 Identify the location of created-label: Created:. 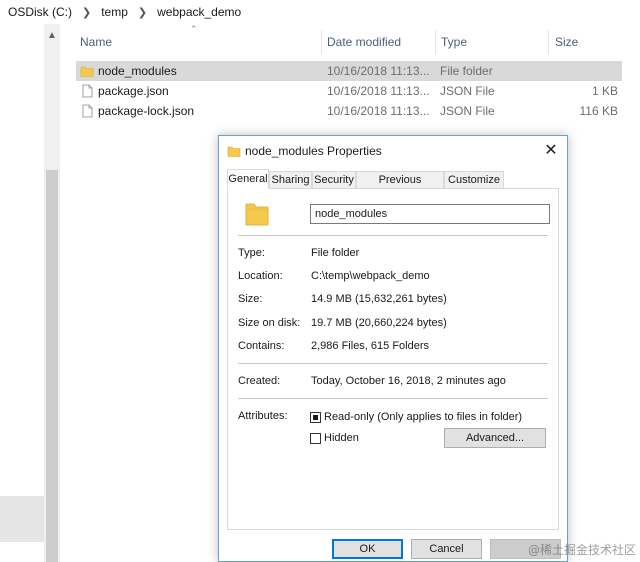
(259, 381).